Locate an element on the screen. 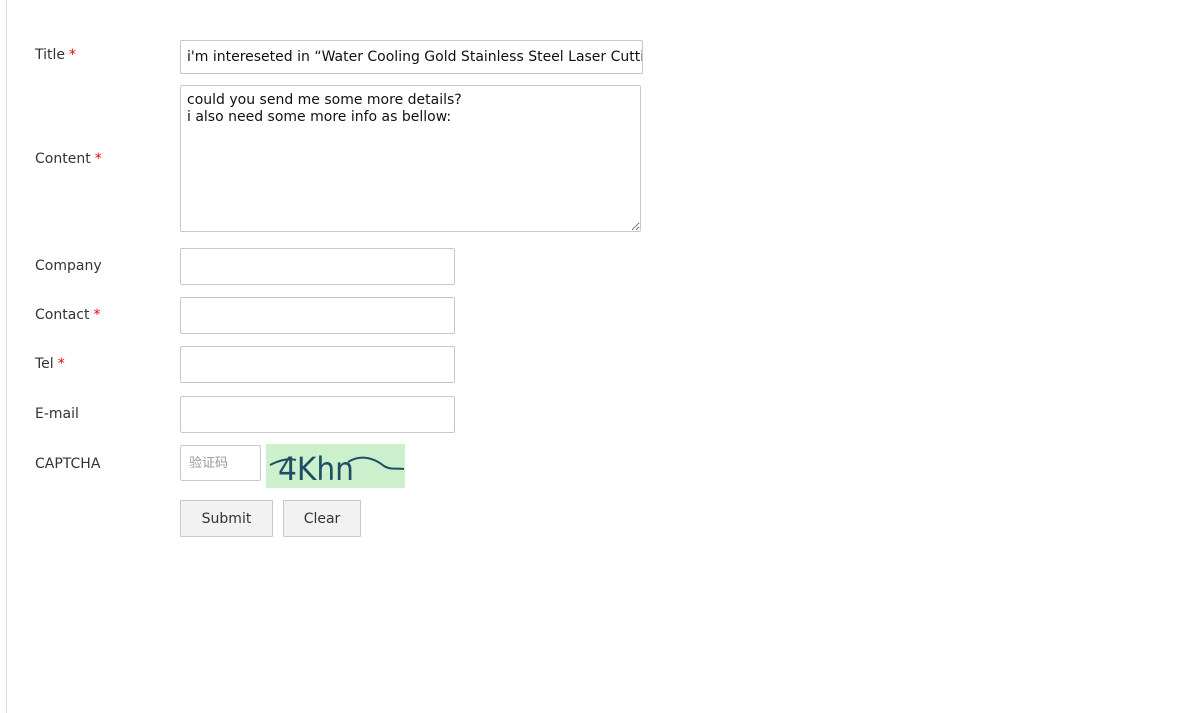  contact-input is located at coordinates (317, 315).